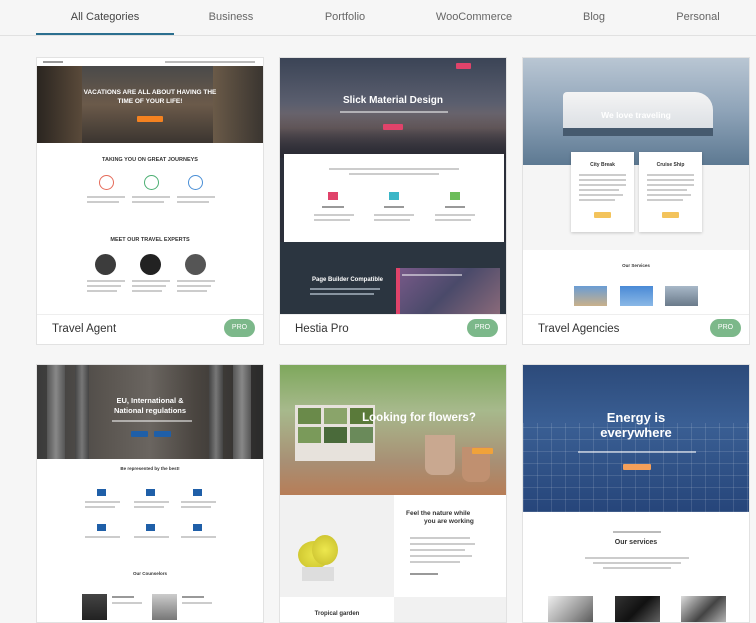 The height and width of the screenshot is (623, 756). What do you see at coordinates (231, 17) in the screenshot?
I see `tab-business: Business` at bounding box center [231, 17].